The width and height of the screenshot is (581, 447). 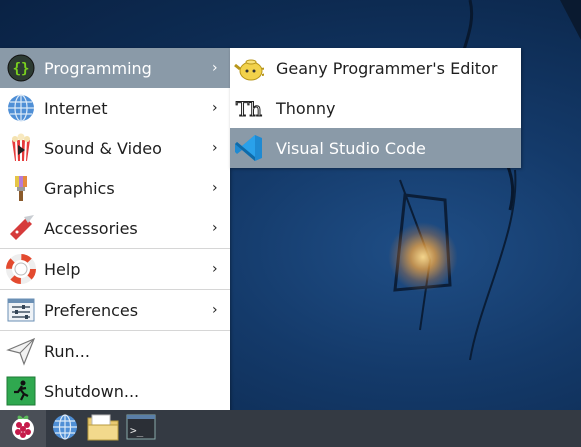 I want to click on menu-item-internet: Internet ›, so click(x=115, y=108).